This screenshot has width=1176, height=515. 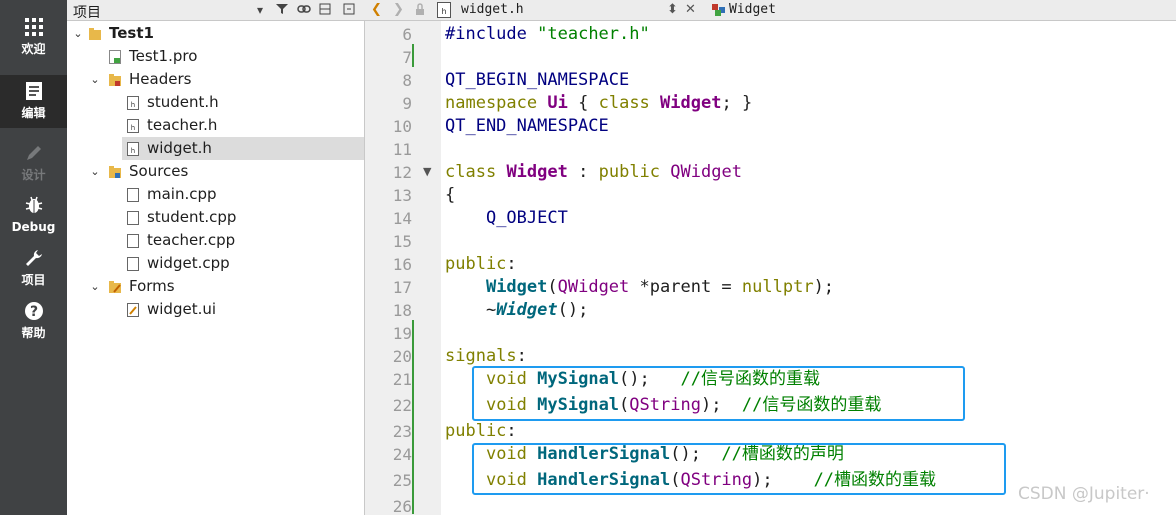 What do you see at coordinates (33, 91) in the screenshot?
I see `edit-document-icon` at bounding box center [33, 91].